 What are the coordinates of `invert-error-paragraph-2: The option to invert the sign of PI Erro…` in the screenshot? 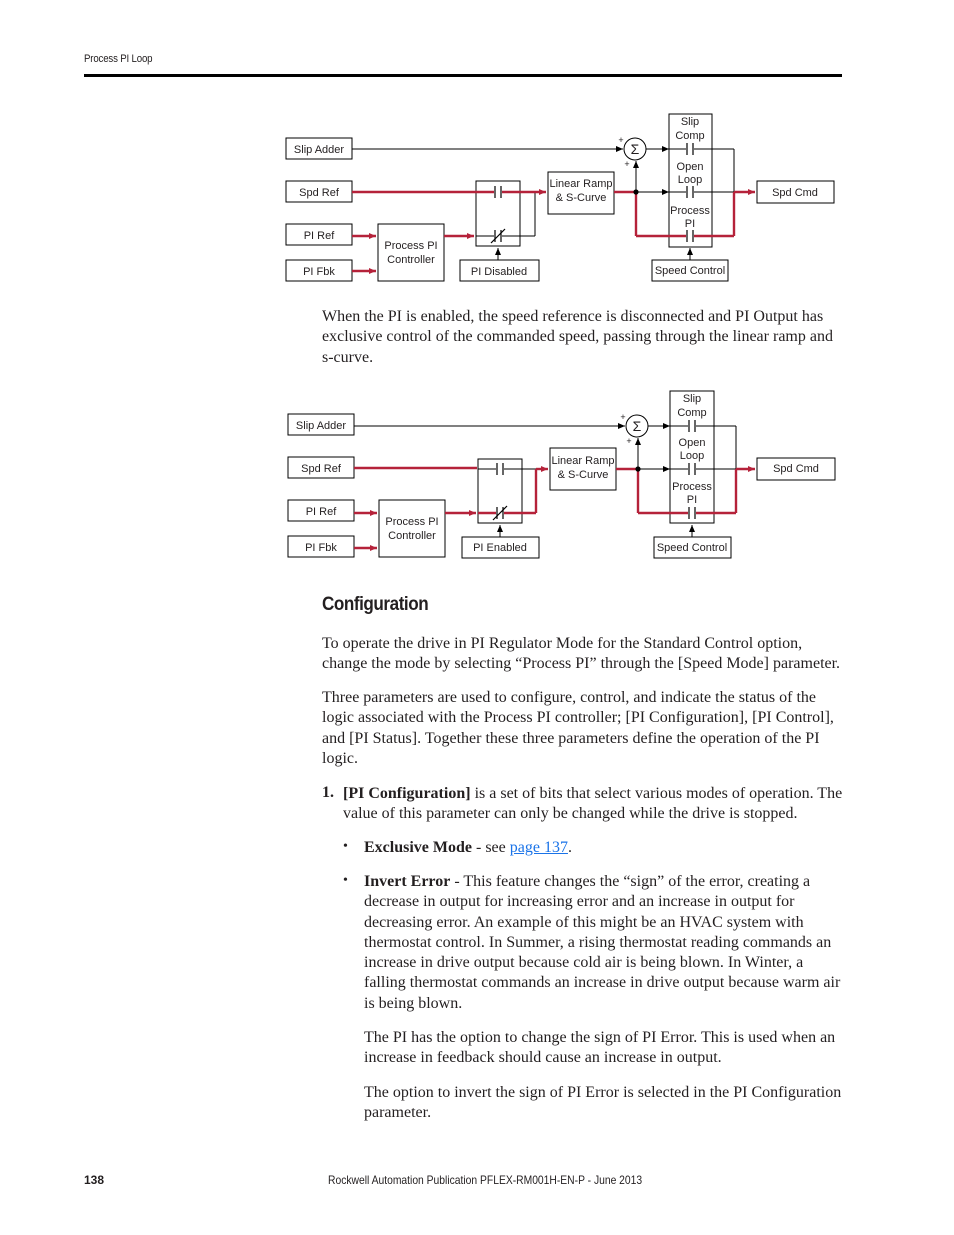 It's located at (603, 1103).